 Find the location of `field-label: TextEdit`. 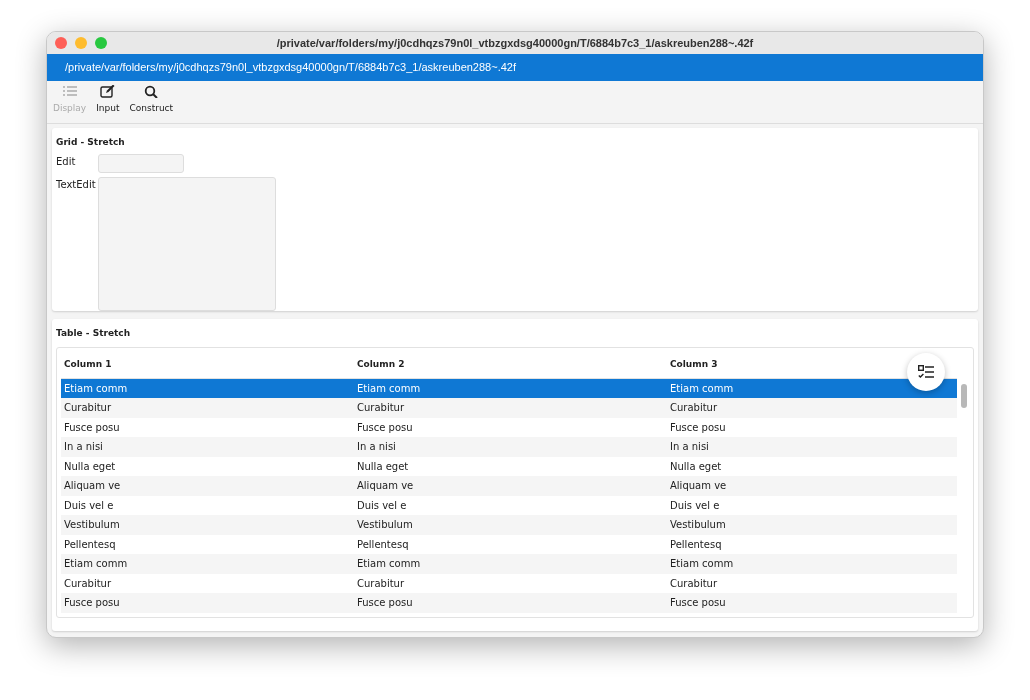

field-label: TextEdit is located at coordinates (76, 184).